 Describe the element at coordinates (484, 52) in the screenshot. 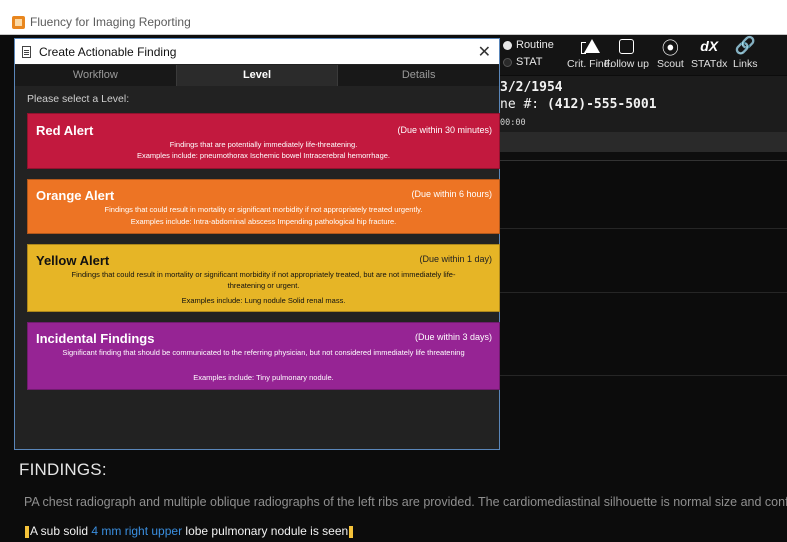

I see `close-icon: ✕` at that location.